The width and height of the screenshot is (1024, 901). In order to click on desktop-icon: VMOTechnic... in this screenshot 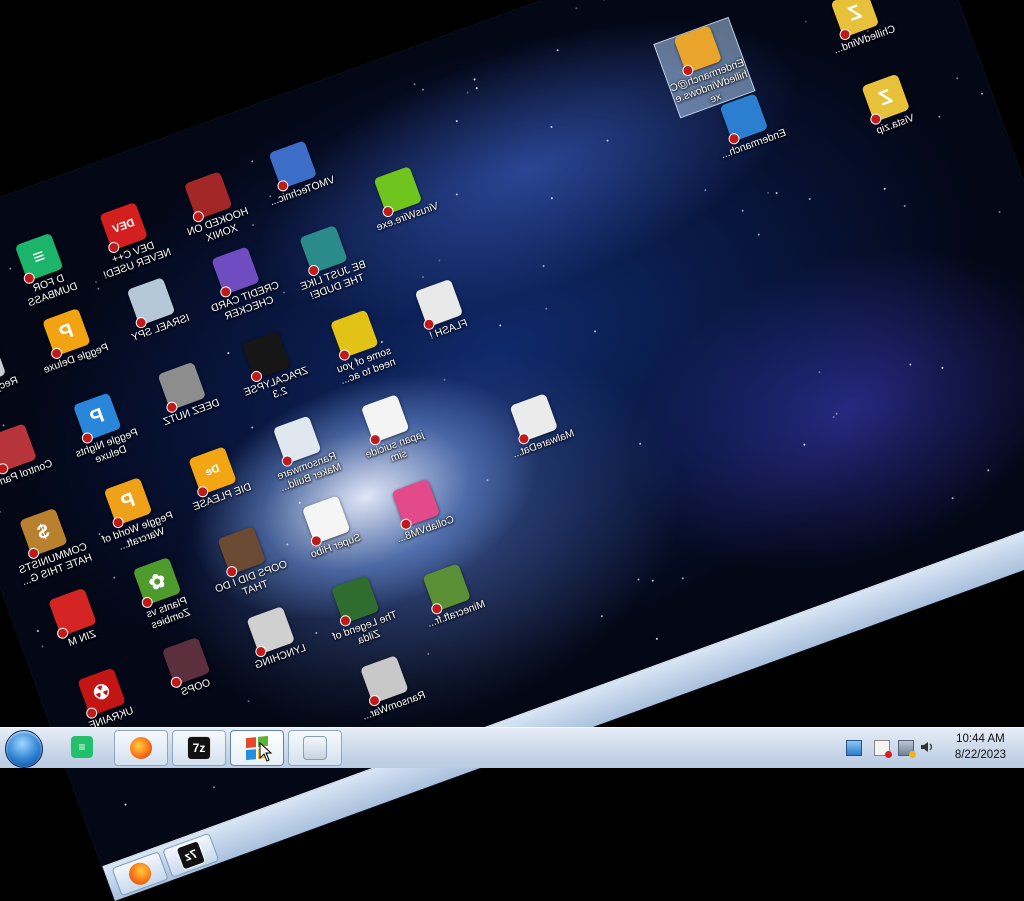, I will do `click(295, 172)`.